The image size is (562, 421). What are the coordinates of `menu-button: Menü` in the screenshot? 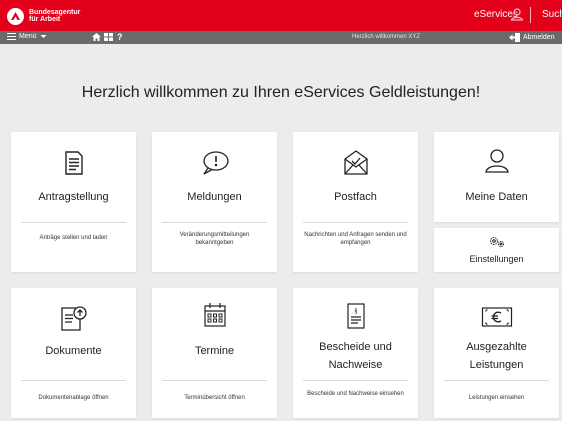 It's located at (27, 36).